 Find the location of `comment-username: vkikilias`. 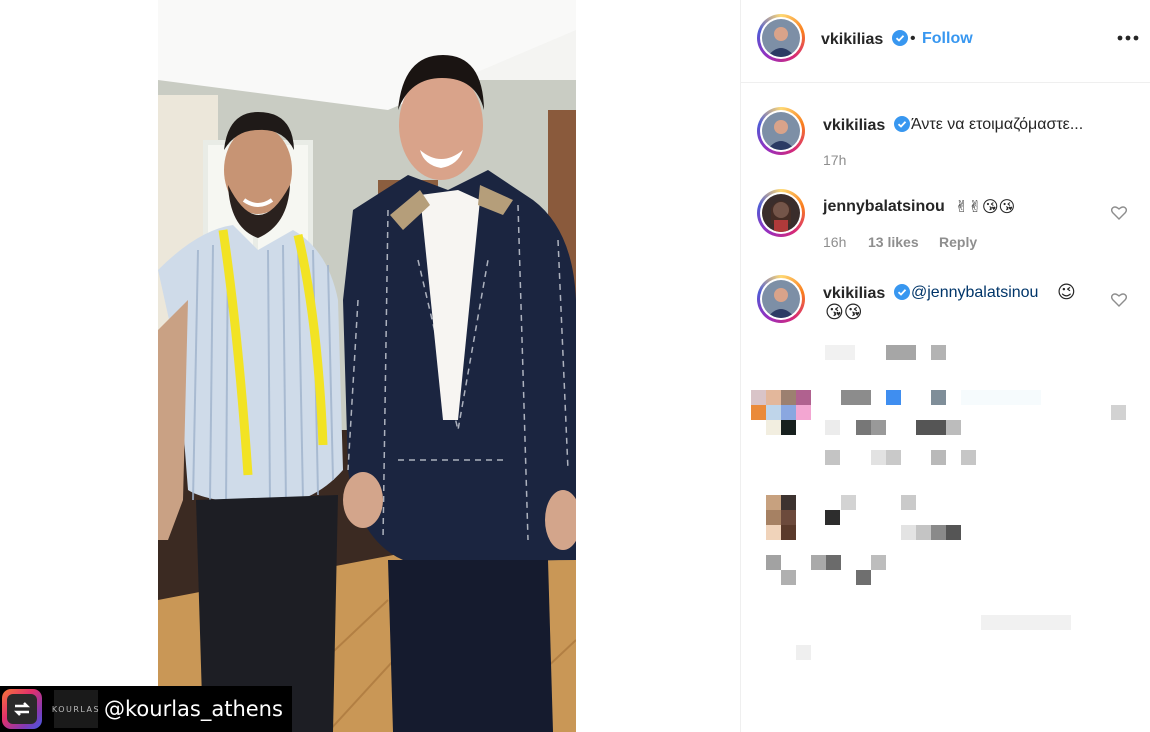

comment-username: vkikilias is located at coordinates (866, 293).